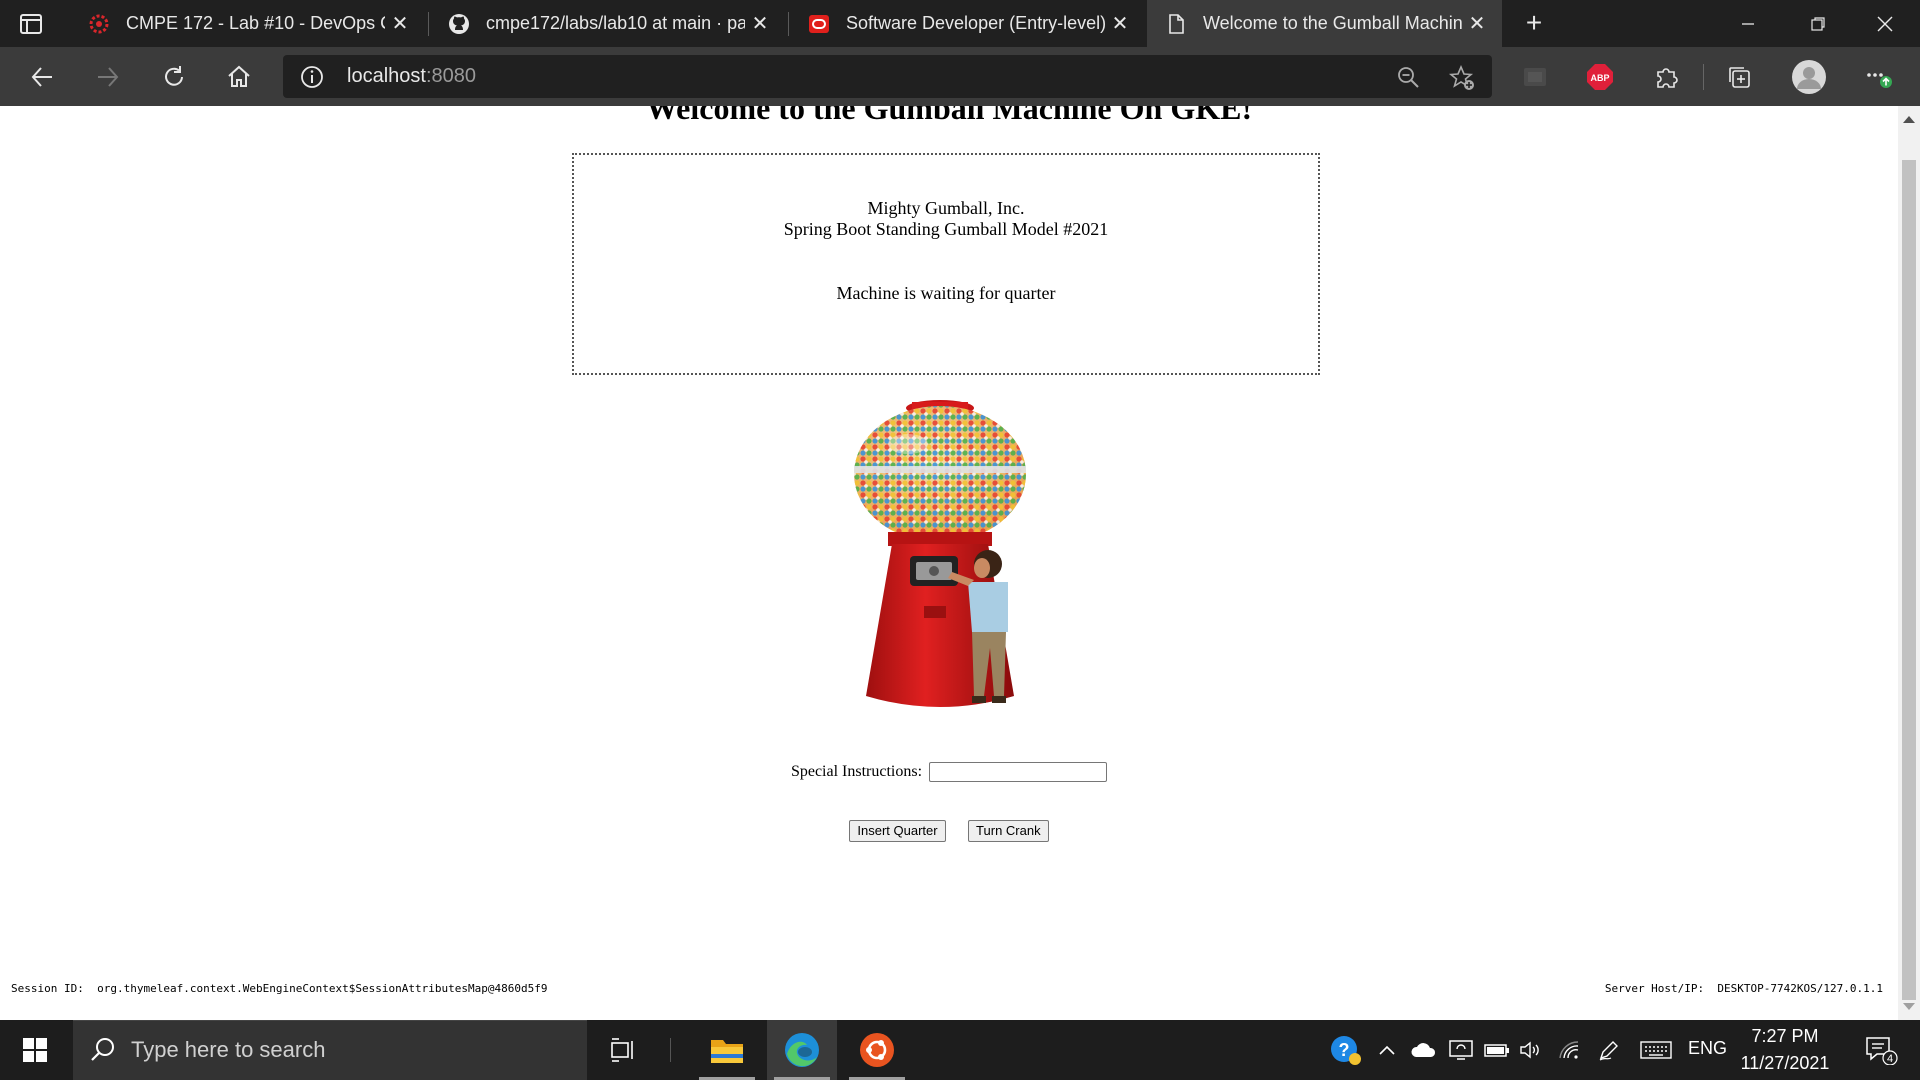 The image size is (1920, 1080). What do you see at coordinates (1534, 23) in the screenshot?
I see `new-tab-icon: +` at bounding box center [1534, 23].